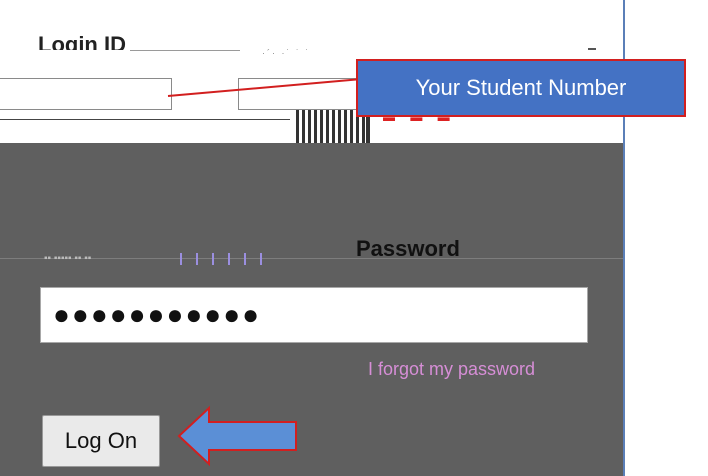 The image size is (708, 476). Describe the element at coordinates (237, 436) in the screenshot. I see `left-arrow-icon` at that location.